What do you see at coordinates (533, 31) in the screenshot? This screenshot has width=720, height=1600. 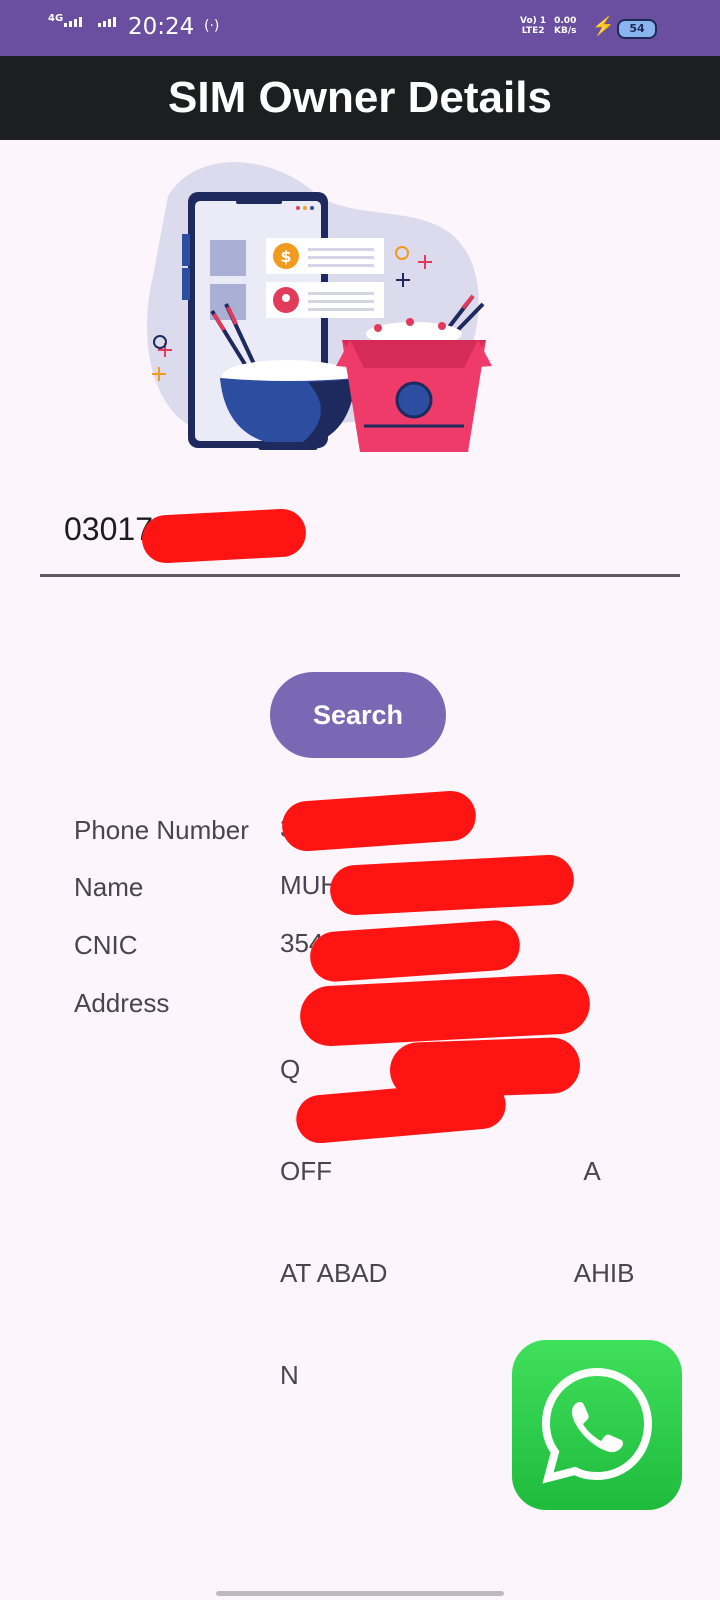 I see `volte-label-bottom: LTE2` at bounding box center [533, 31].